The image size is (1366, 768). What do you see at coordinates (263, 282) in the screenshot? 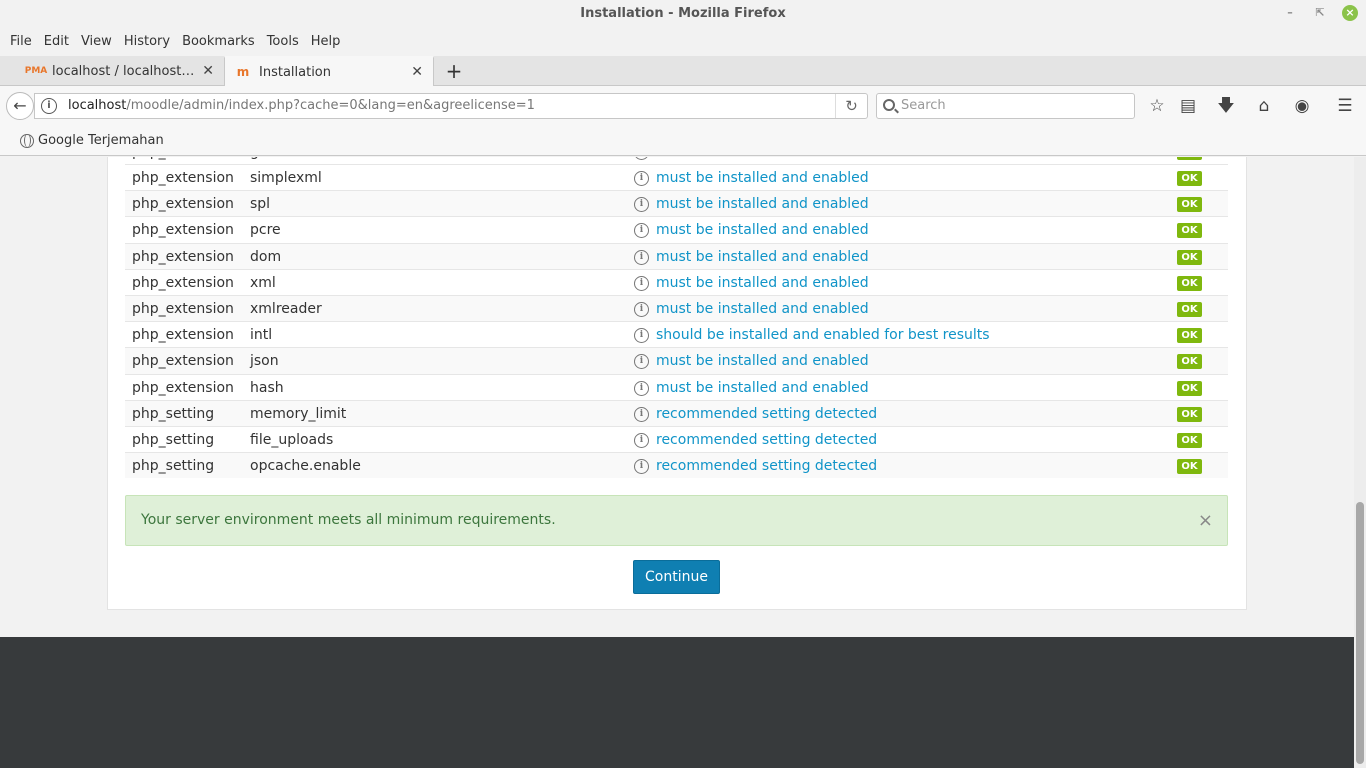
I see `row-info: xml` at bounding box center [263, 282].